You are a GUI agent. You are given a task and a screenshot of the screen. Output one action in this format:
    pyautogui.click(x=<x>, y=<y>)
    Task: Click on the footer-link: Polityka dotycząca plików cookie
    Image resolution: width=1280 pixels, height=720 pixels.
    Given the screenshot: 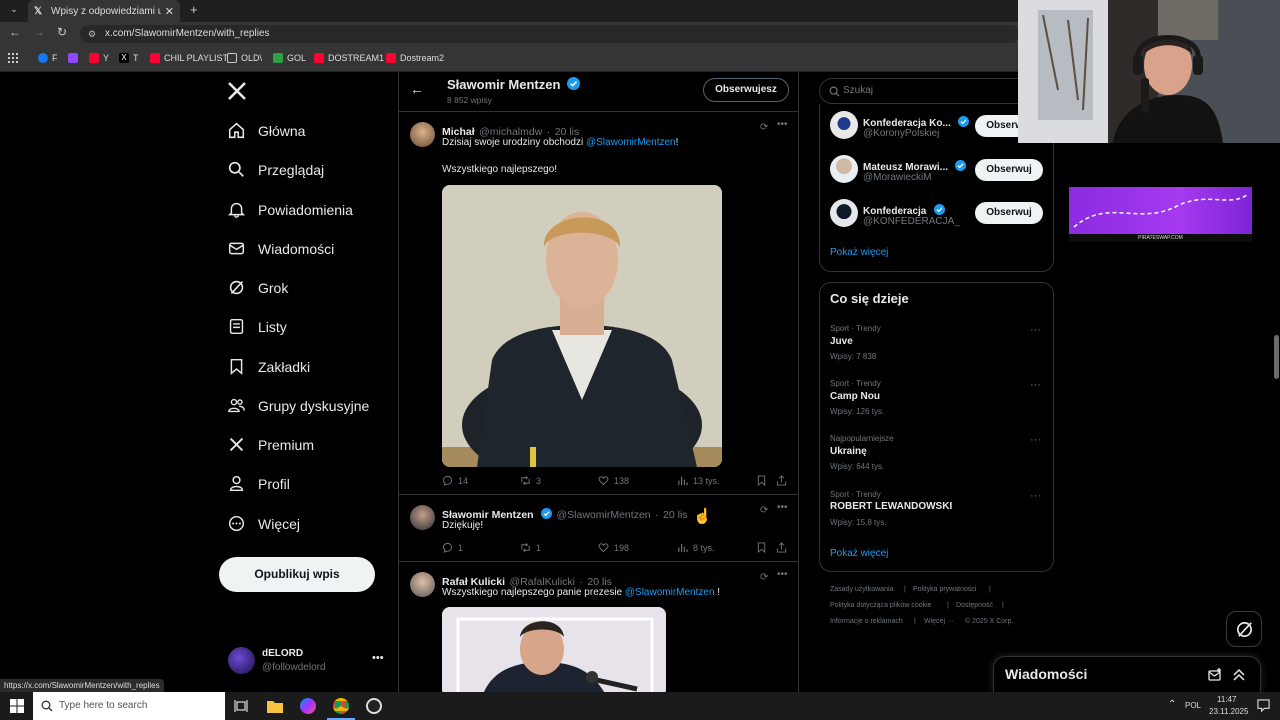 What is the action you would take?
    pyautogui.click(x=881, y=605)
    